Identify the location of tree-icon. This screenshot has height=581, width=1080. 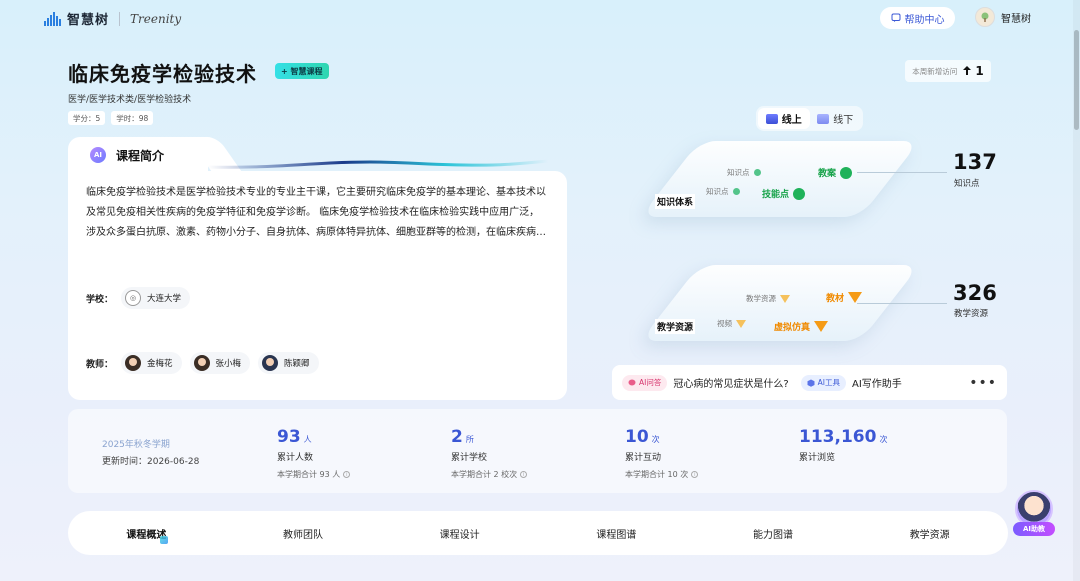
(985, 17).